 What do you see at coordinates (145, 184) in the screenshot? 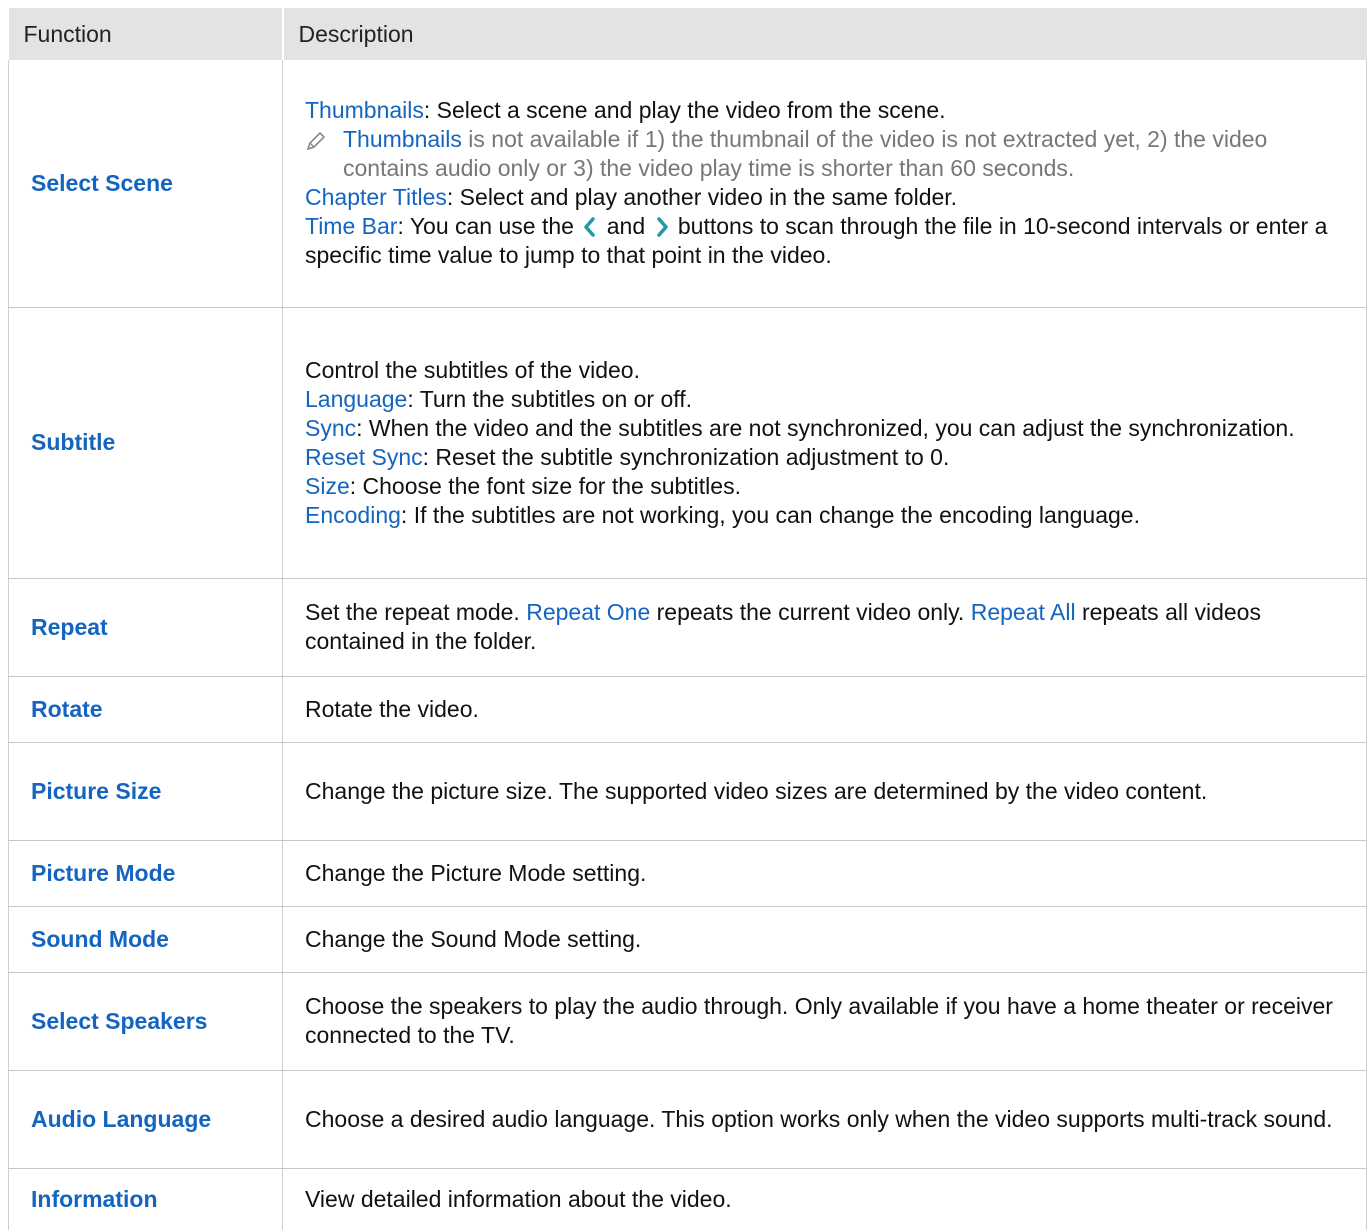
I see `function-cell: Select Scene` at bounding box center [145, 184].